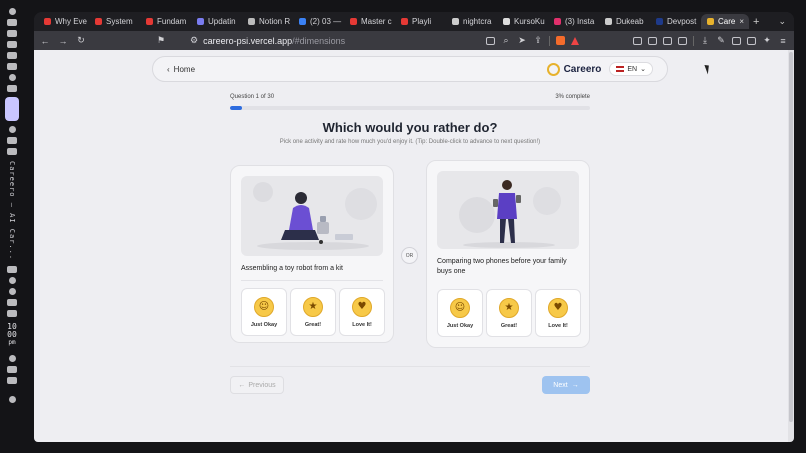 This screenshot has width=806, height=453. What do you see at coordinates (566, 385) in the screenshot?
I see `next-button: Next →` at bounding box center [566, 385].